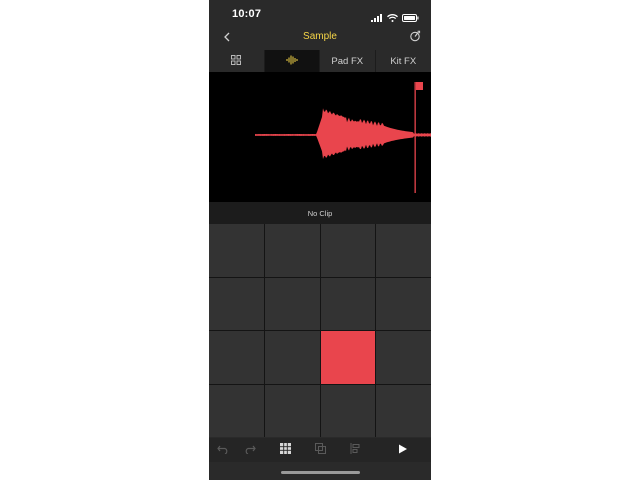 This screenshot has width=640, height=480. I want to click on status-bar: 10:07, so click(320, 14).